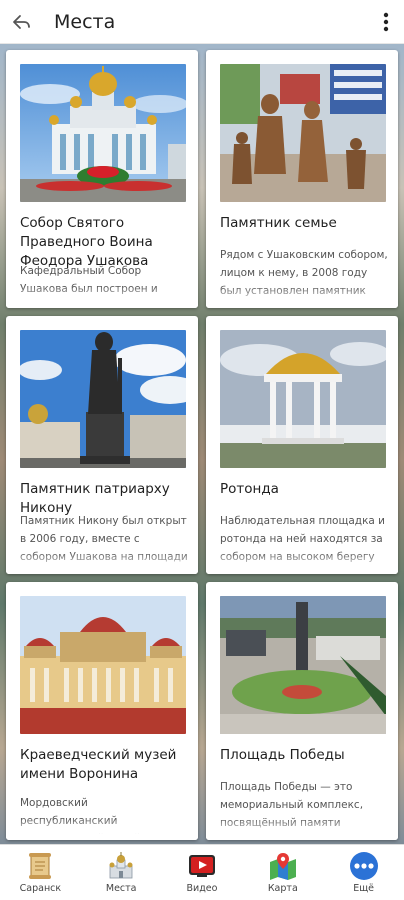 The height and width of the screenshot is (900, 404). I want to click on nav-item-video: Видео, so click(202, 872).